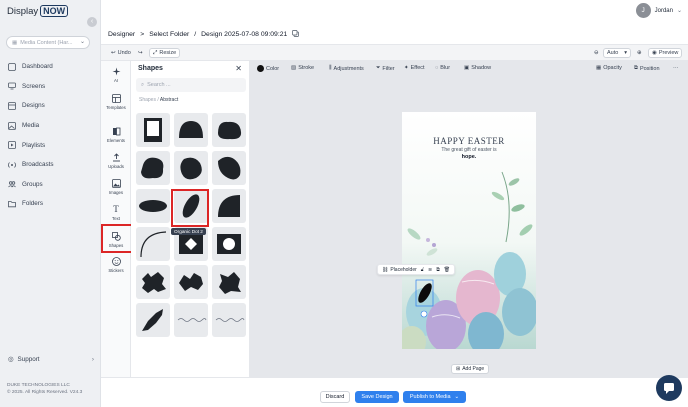 The height and width of the screenshot is (407, 688). What do you see at coordinates (50, 67) in the screenshot?
I see `sidebar-item-dashboard: Dashboard` at bounding box center [50, 67].